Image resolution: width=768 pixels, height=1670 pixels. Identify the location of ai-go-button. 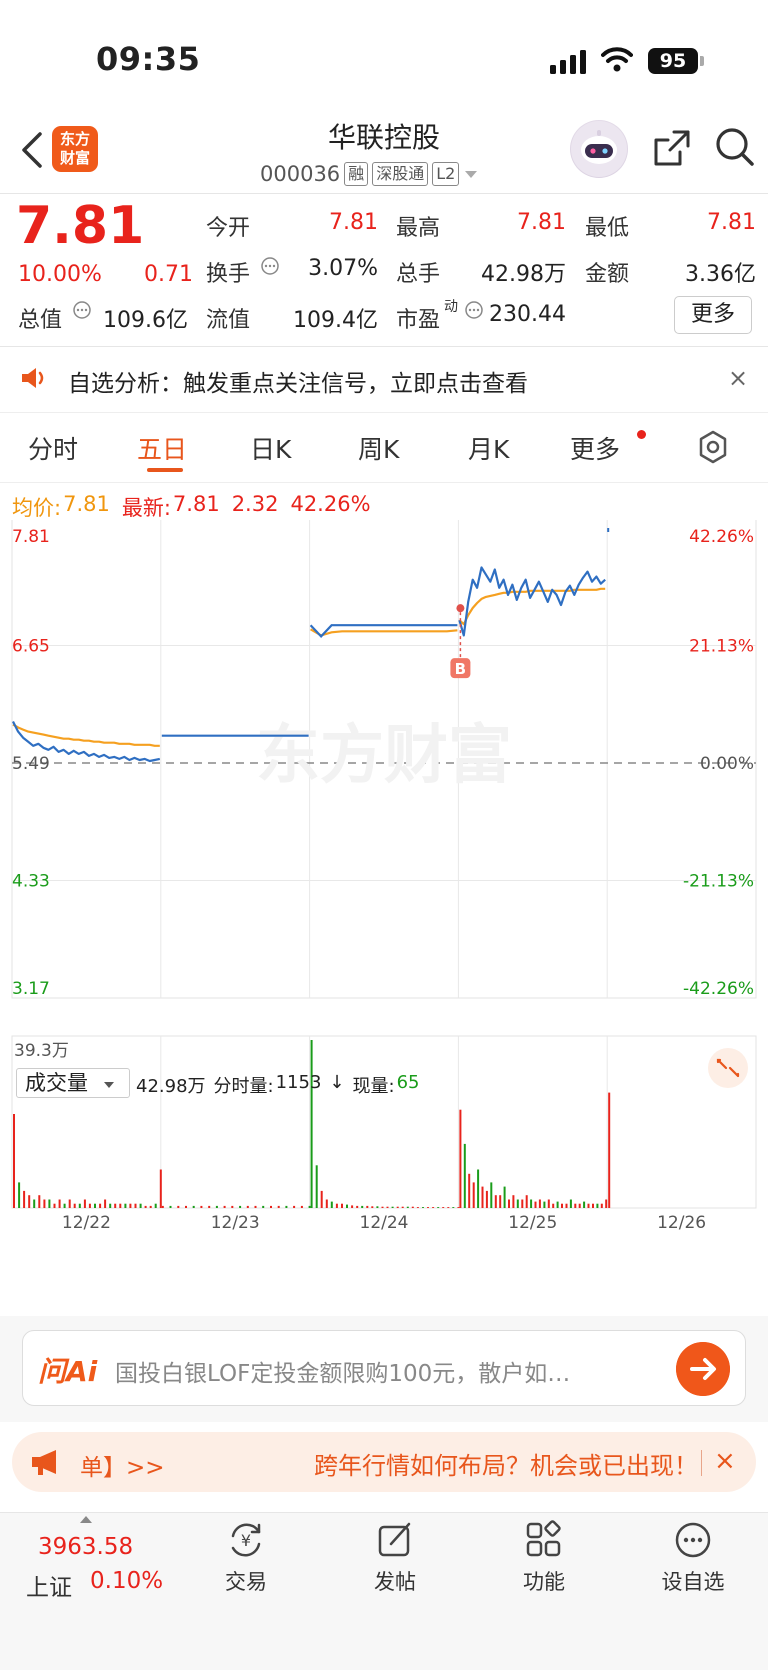
(703, 1369).